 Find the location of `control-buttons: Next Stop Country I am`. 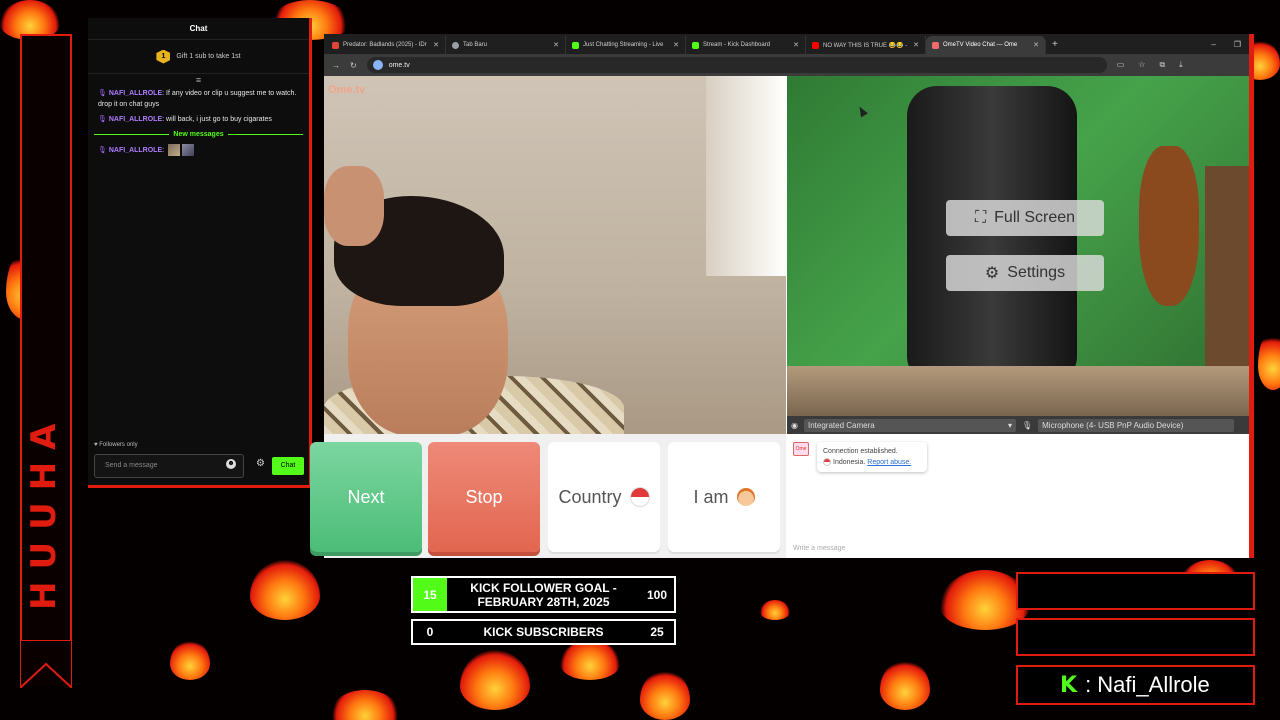

control-buttons: Next Stop Country I am is located at coordinates (548, 496).